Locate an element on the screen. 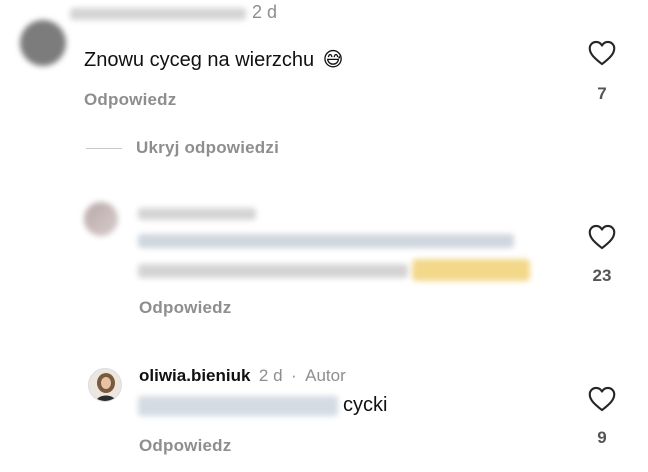  comment-text: cycki is located at coordinates (365, 405).